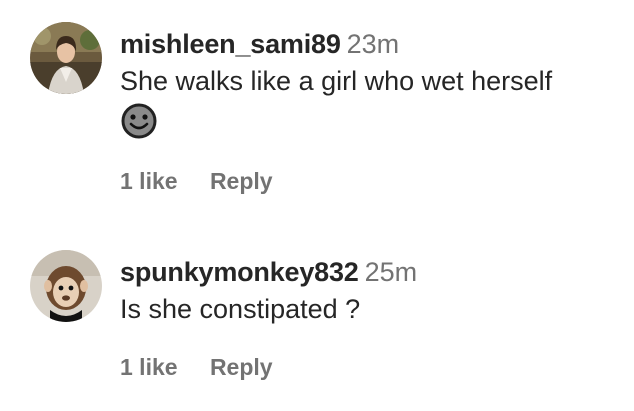 The image size is (634, 411). Describe the element at coordinates (230, 44) in the screenshot. I see `comment-username: mishleen_sami89` at that location.